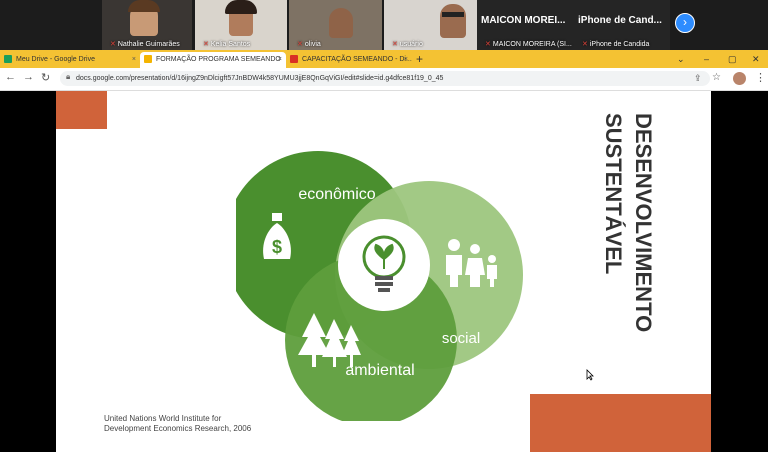 Image resolution: width=768 pixels, height=452 pixels. What do you see at coordinates (616, 44) in the screenshot?
I see `participant-name: ✕ iPhone de Candida` at bounding box center [616, 44].